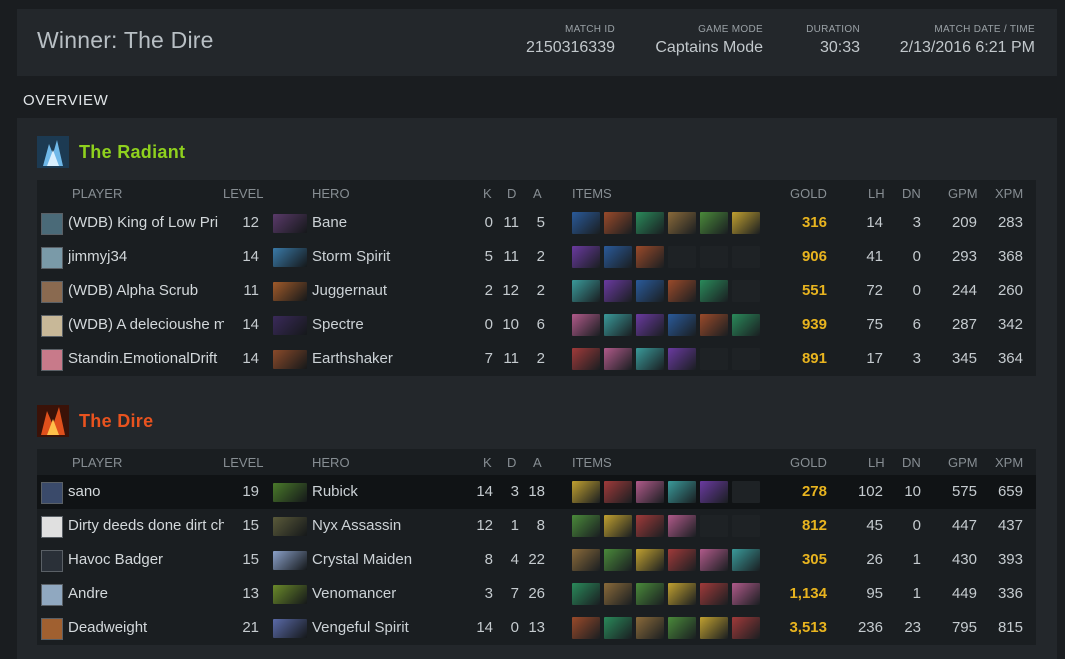  I want to click on player-row: jimmyj34 14 Storm Spirit 5 11 2 906 41 0 293 368, so click(536, 257).